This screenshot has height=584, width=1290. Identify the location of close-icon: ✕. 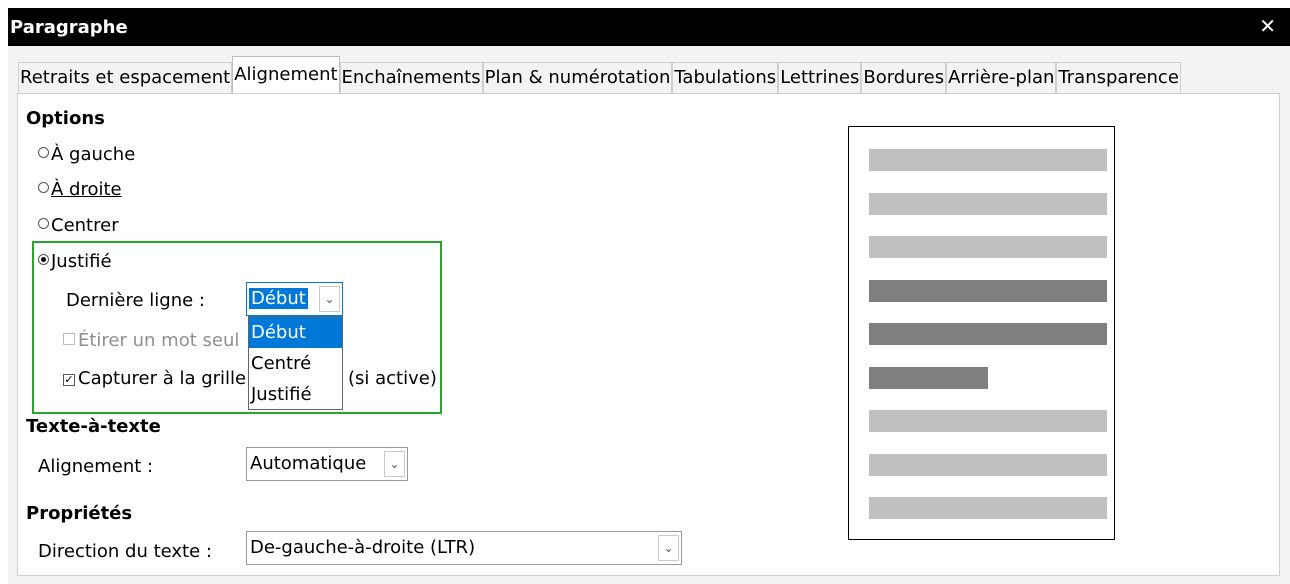
(1267, 26).